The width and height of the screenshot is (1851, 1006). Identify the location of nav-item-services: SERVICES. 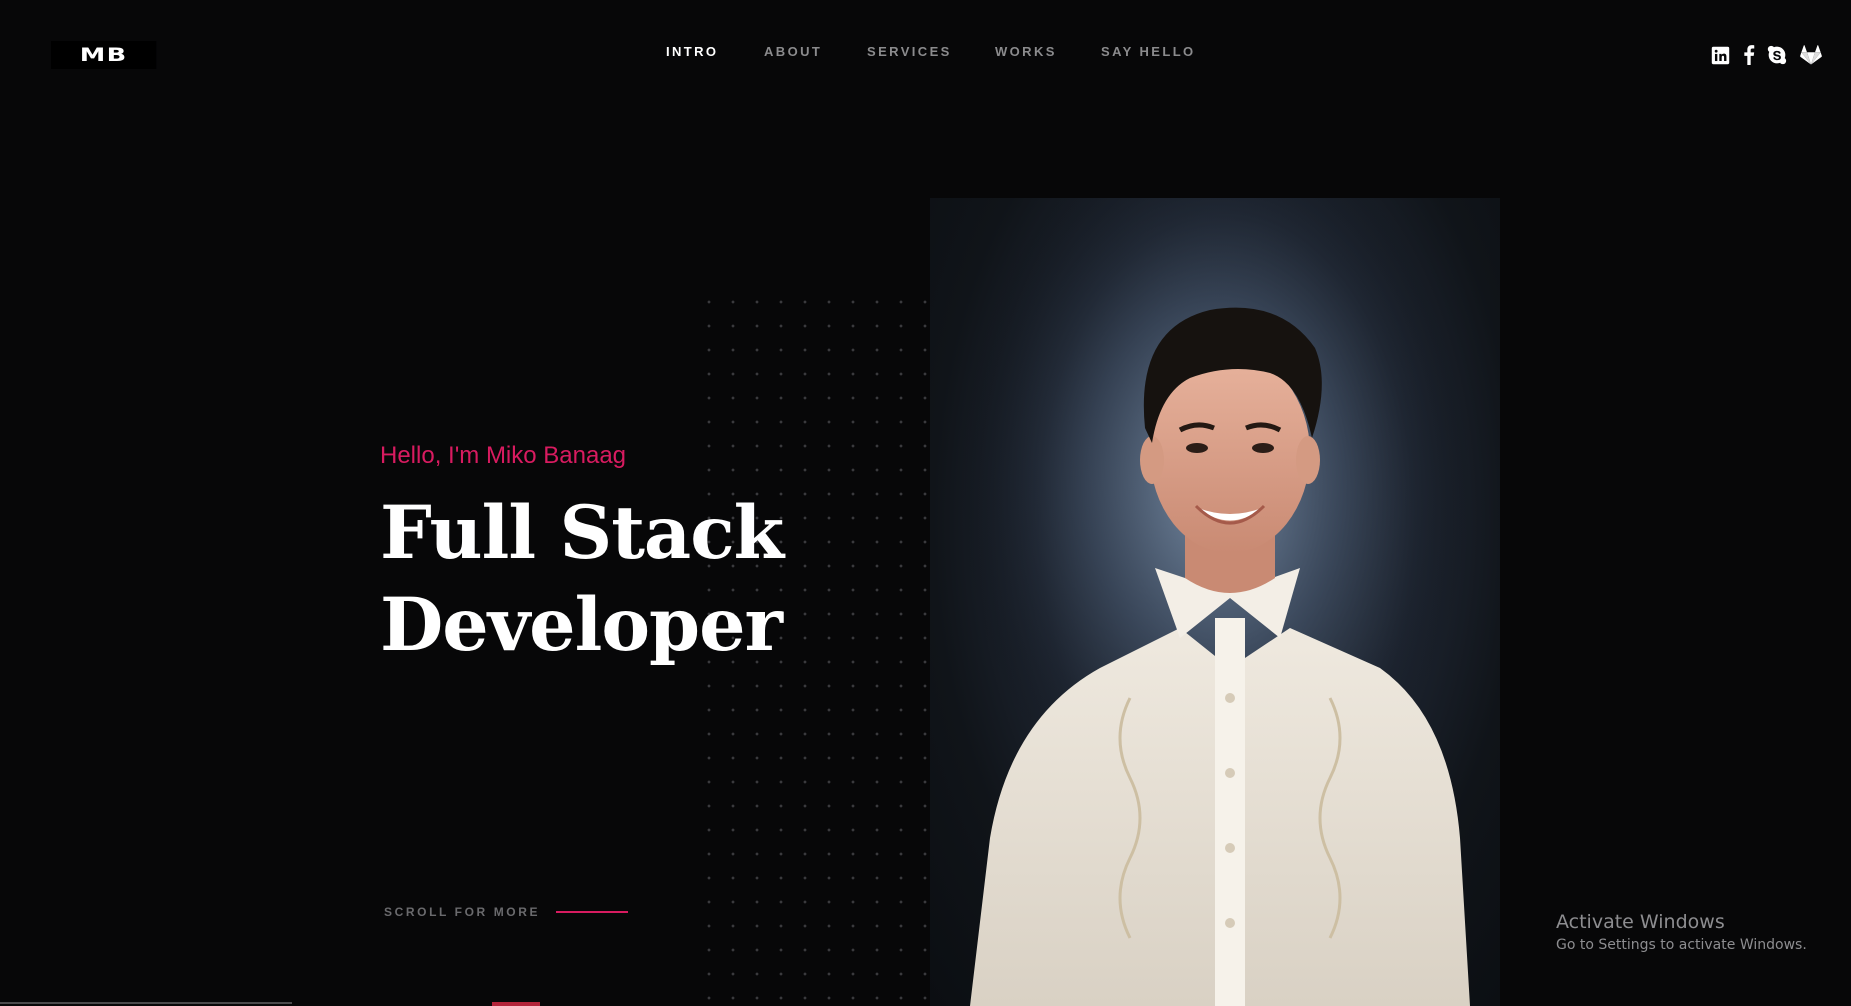
(909, 51).